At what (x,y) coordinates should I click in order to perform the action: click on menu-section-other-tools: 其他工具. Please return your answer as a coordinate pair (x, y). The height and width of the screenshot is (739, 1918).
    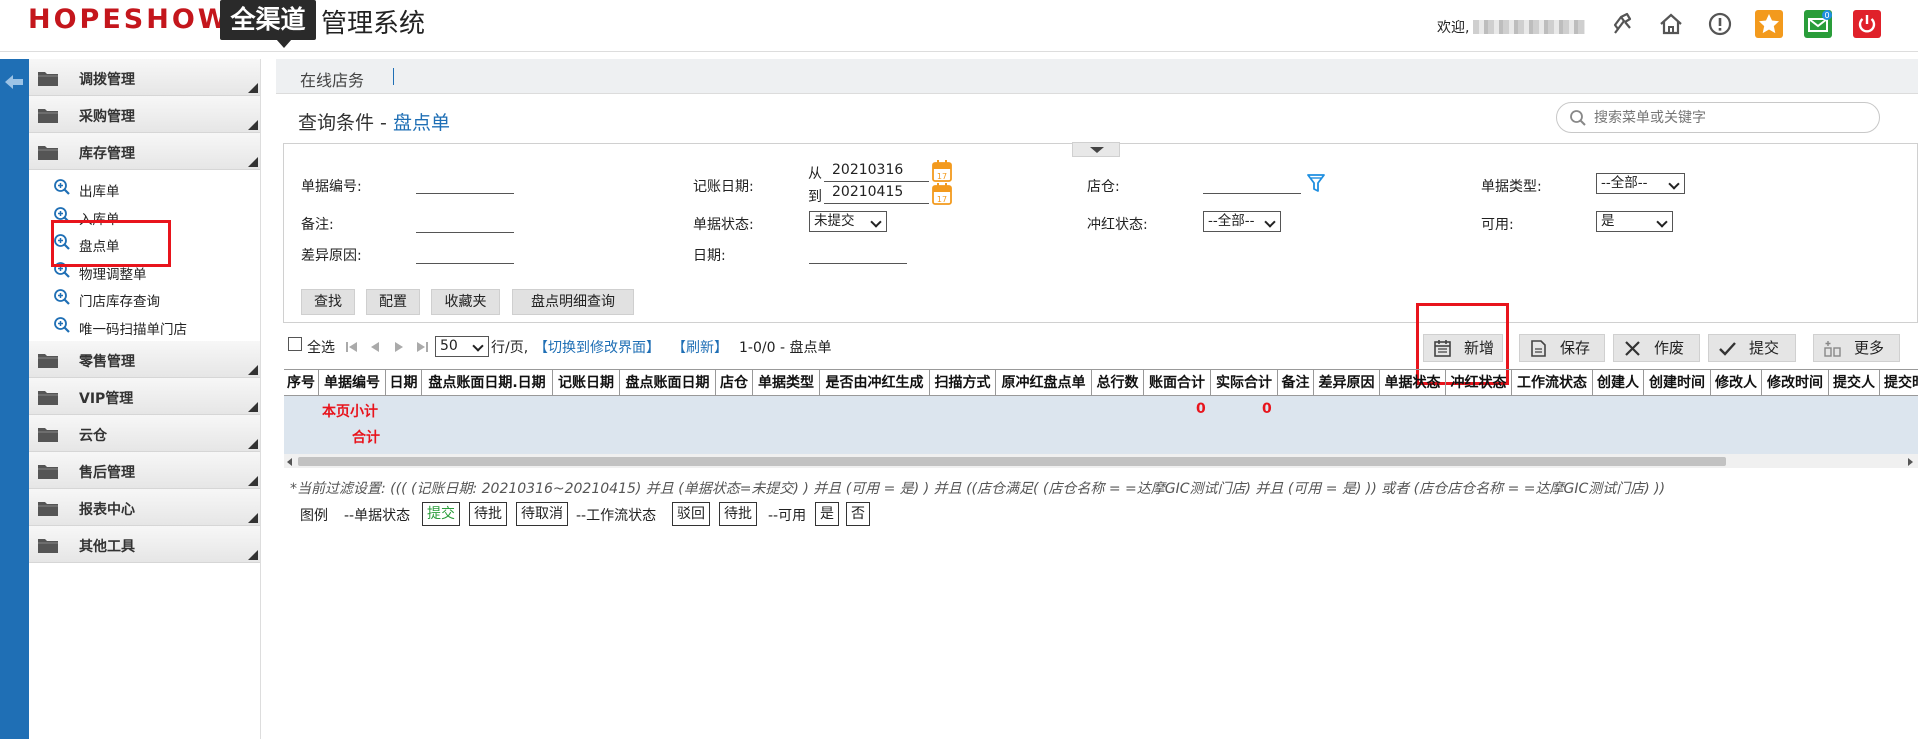
    Looking at the image, I should click on (144, 544).